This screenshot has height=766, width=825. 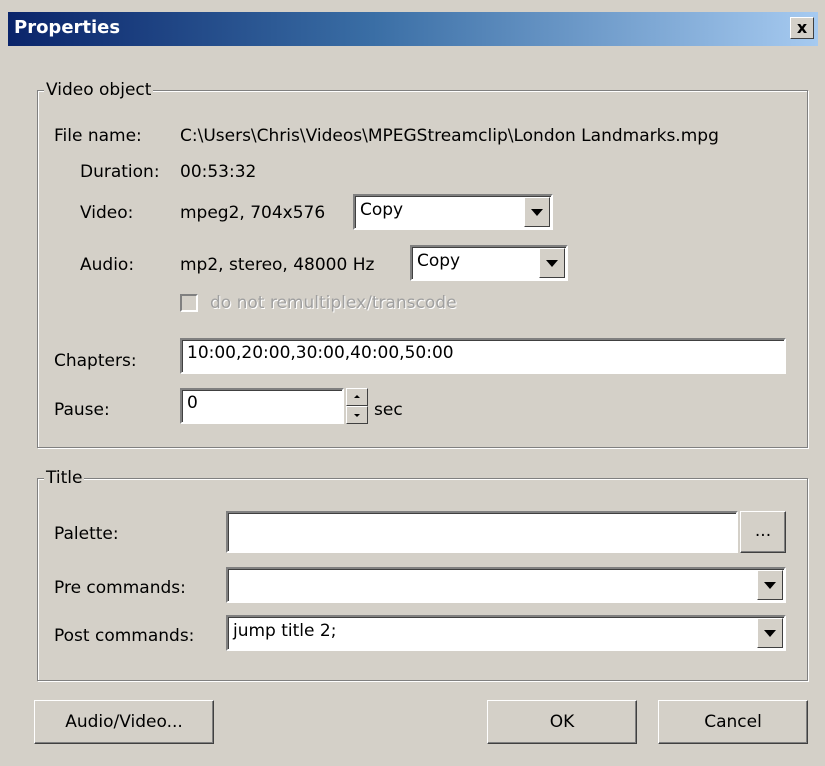 I want to click on video-object-legend: Video object, so click(x=99, y=90).